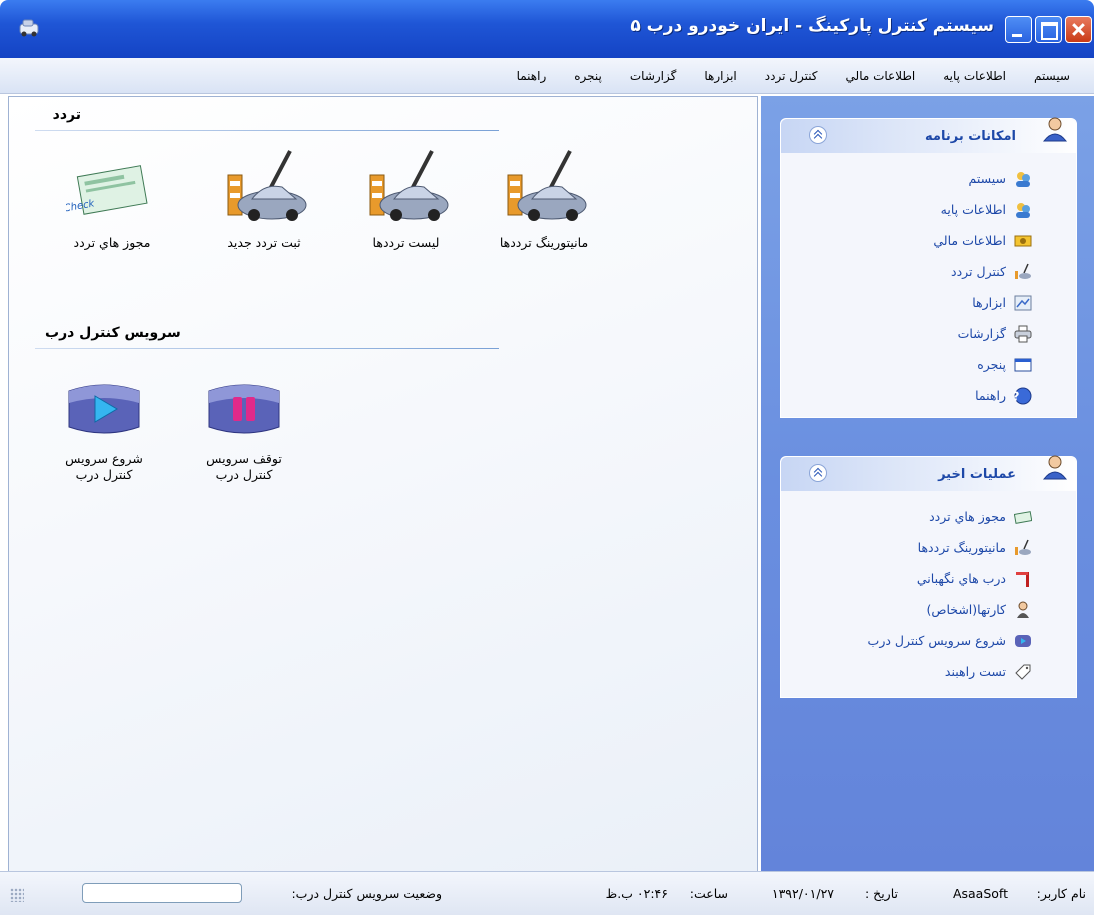 This screenshot has width=1094, height=915. I want to click on sidebar-item-traffic-control: کنترل تردد, so click(928, 271).